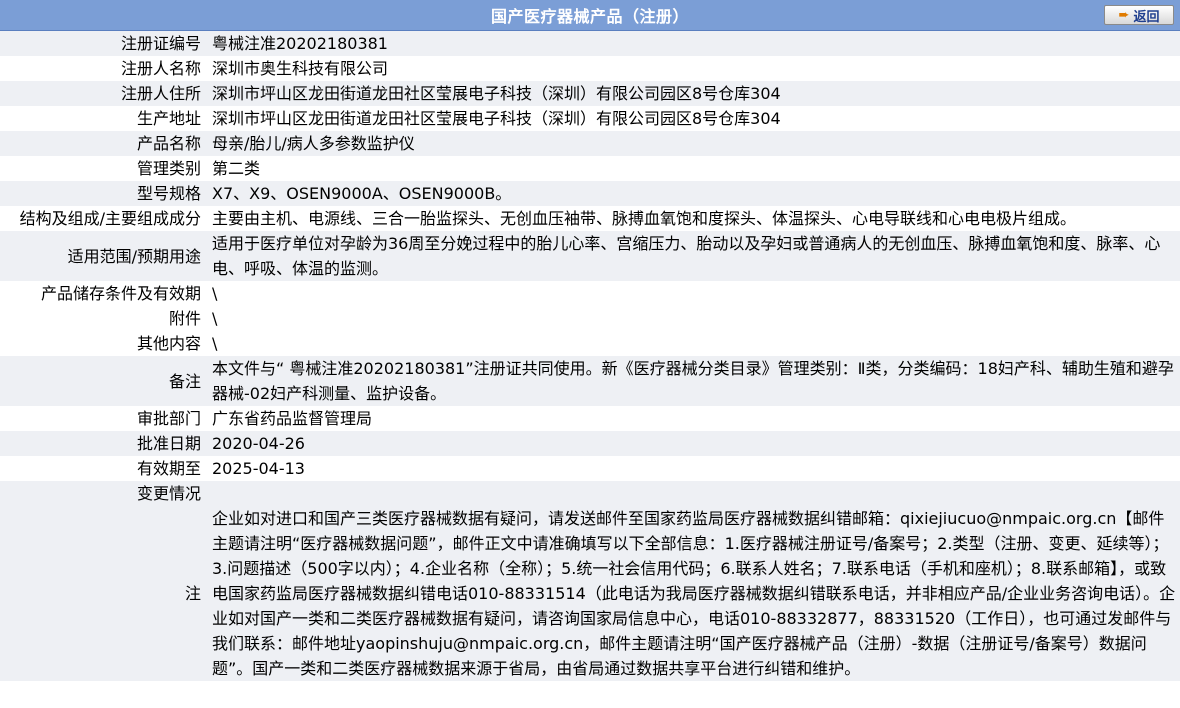 The width and height of the screenshot is (1180, 708). I want to click on field-value: 深圳市奥生科技有限公司, so click(691, 68).